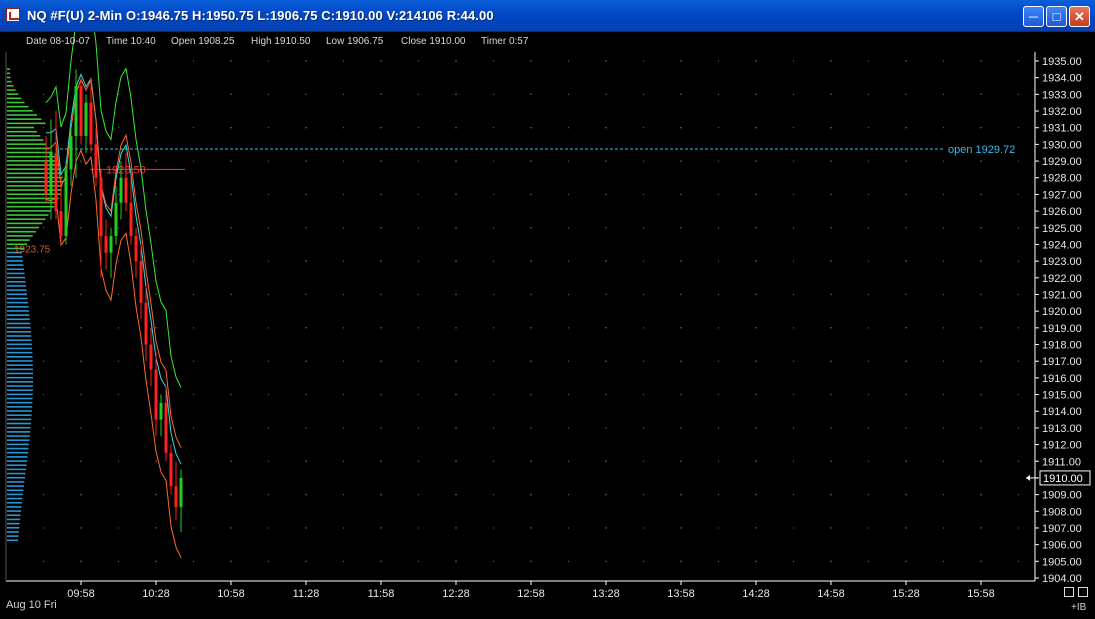 This screenshot has width=1095, height=619. What do you see at coordinates (32, 250) in the screenshot?
I see `value-low-label: 1923.75` at bounding box center [32, 250].